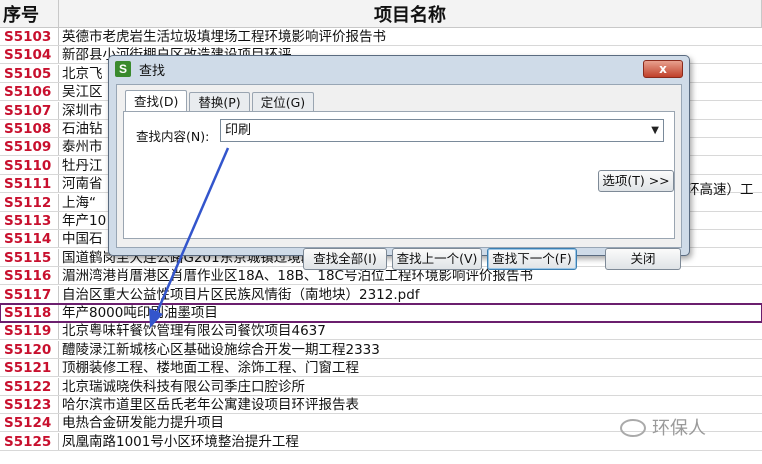  I want to click on cell-seq: S5118, so click(29, 312).